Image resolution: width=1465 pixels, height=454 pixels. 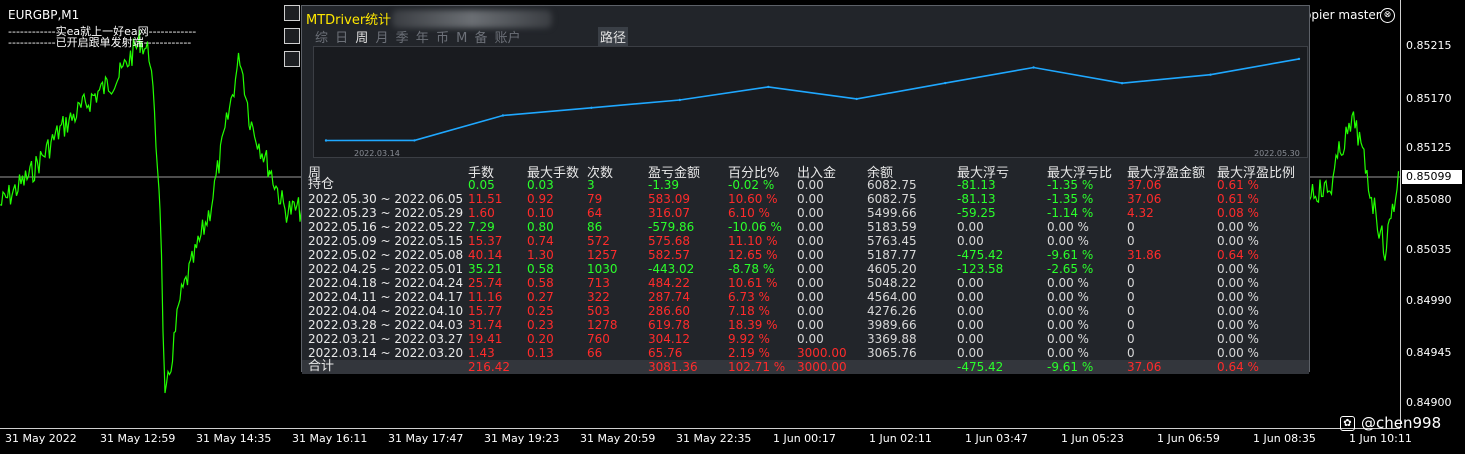 I want to click on cell-balance: 6082.75, so click(x=892, y=199).